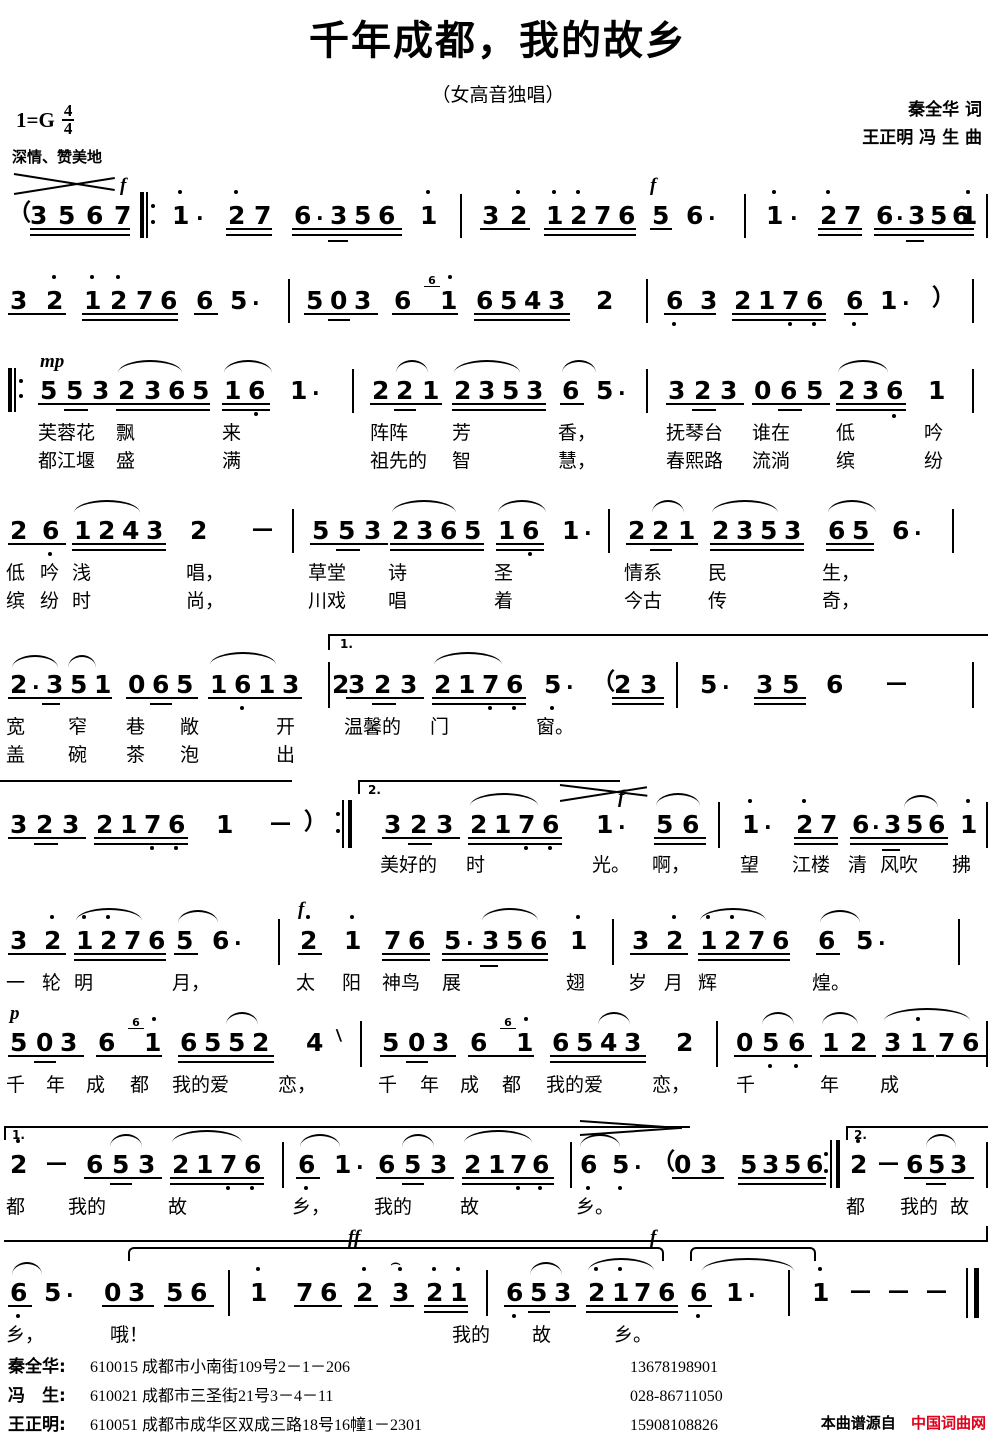  What do you see at coordinates (126, 433) in the screenshot?
I see `lyric-line-1: 飘` at bounding box center [126, 433].